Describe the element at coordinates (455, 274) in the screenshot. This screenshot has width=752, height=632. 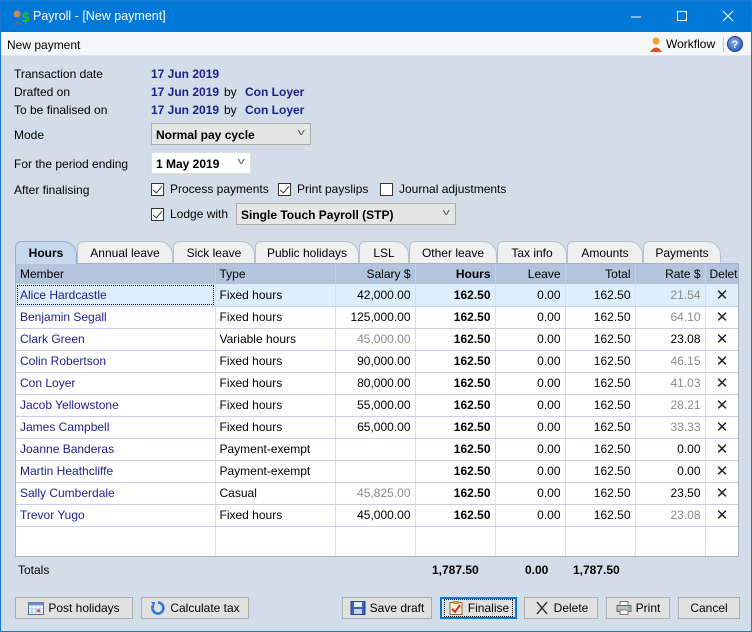
I see `column-header-hours: Hours` at that location.